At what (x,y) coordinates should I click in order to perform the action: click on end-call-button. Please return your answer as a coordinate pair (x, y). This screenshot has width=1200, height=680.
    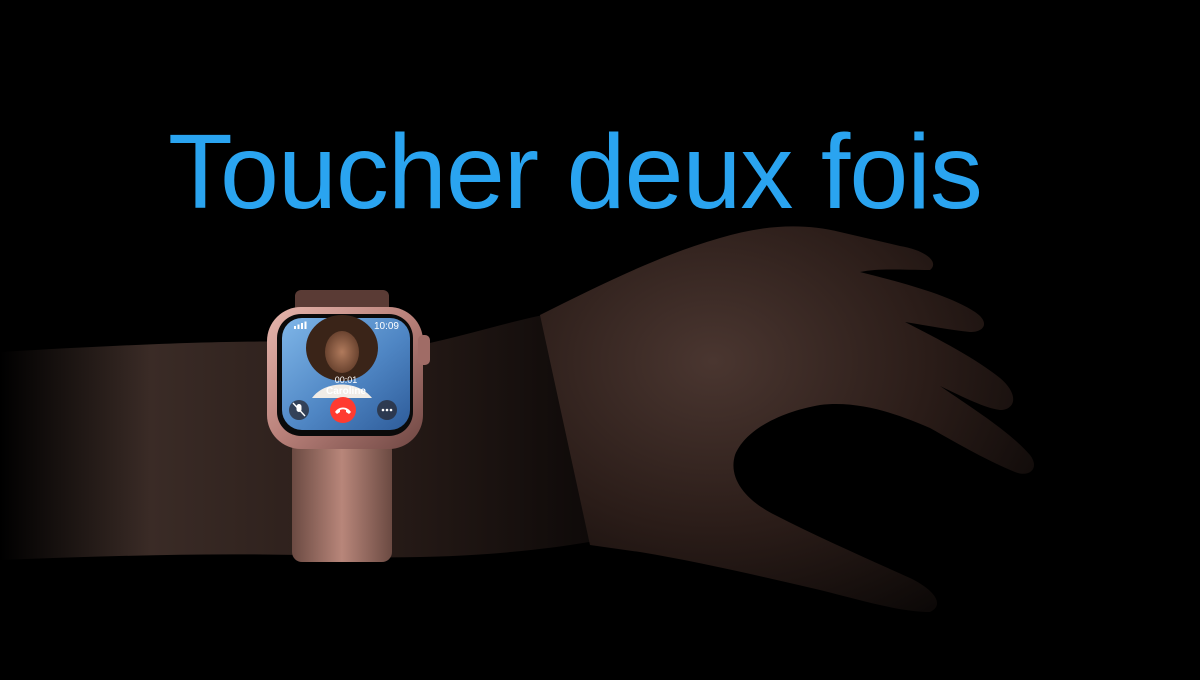
    Looking at the image, I should click on (343, 410).